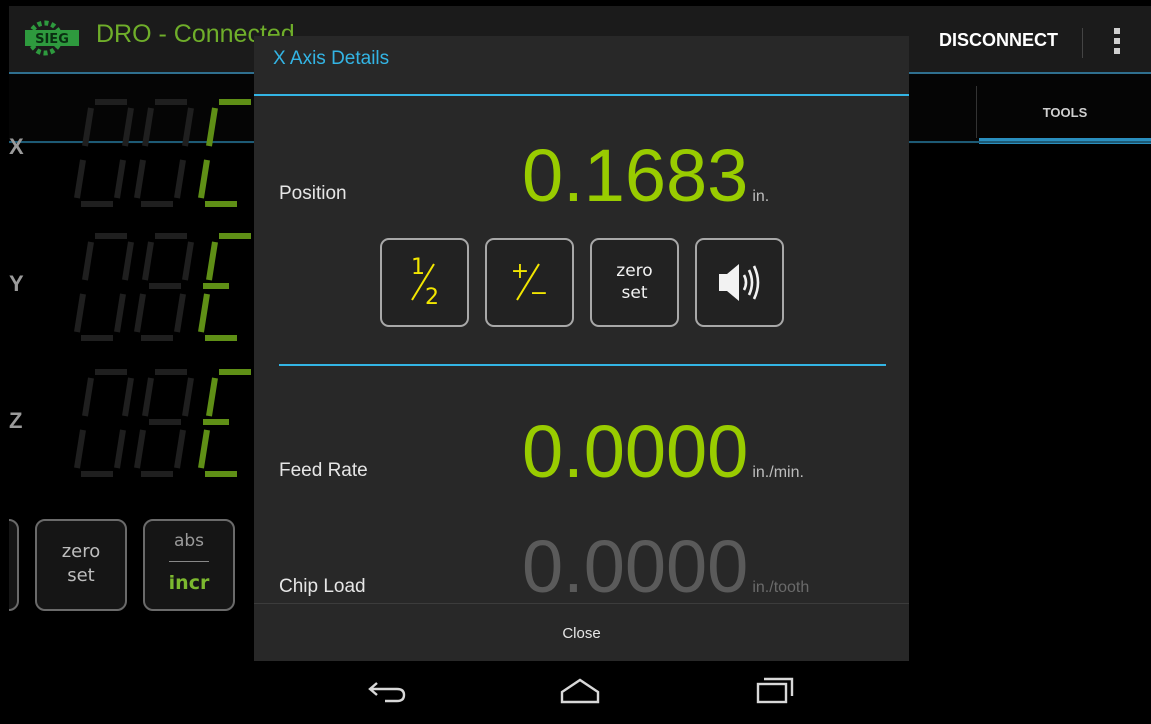  I want to click on feed-rate-readout: 0.0000 in./min., so click(663, 452).